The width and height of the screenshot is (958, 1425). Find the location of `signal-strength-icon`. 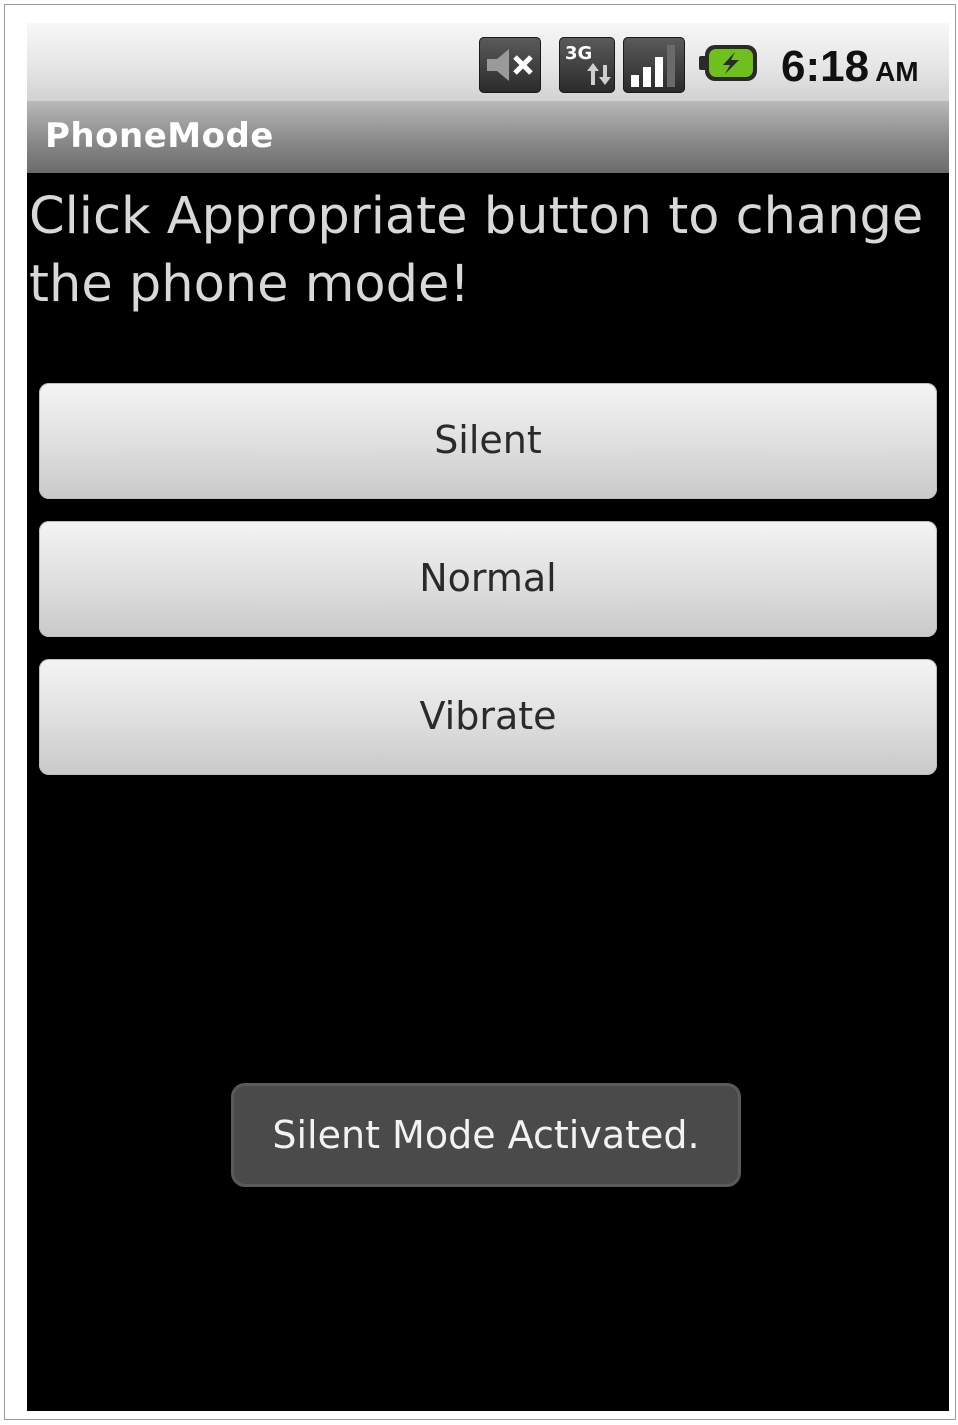

signal-strength-icon is located at coordinates (654, 65).